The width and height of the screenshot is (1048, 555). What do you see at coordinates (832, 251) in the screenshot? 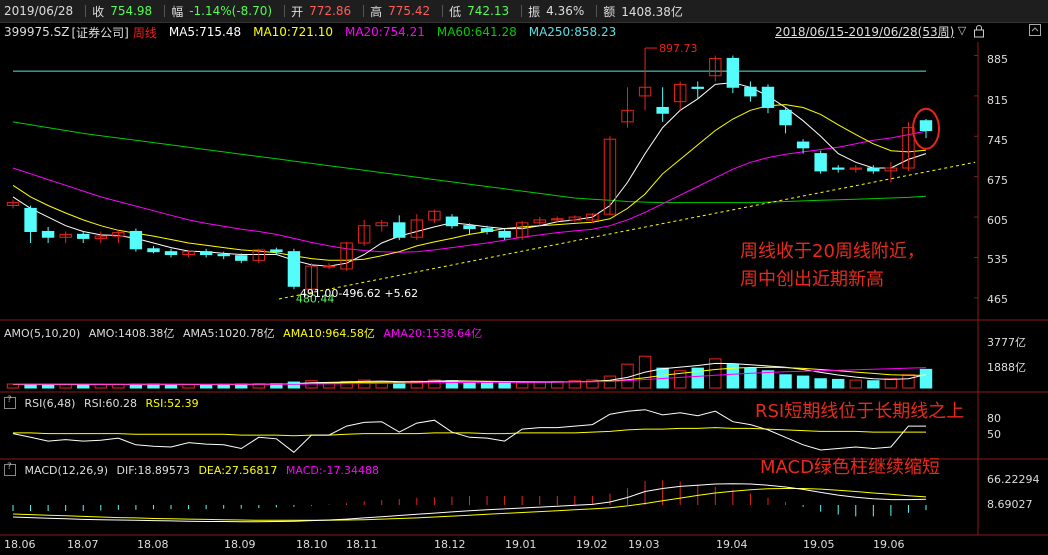
I see `annotation-line-1: 周线收于20周线附近，` at bounding box center [832, 251].